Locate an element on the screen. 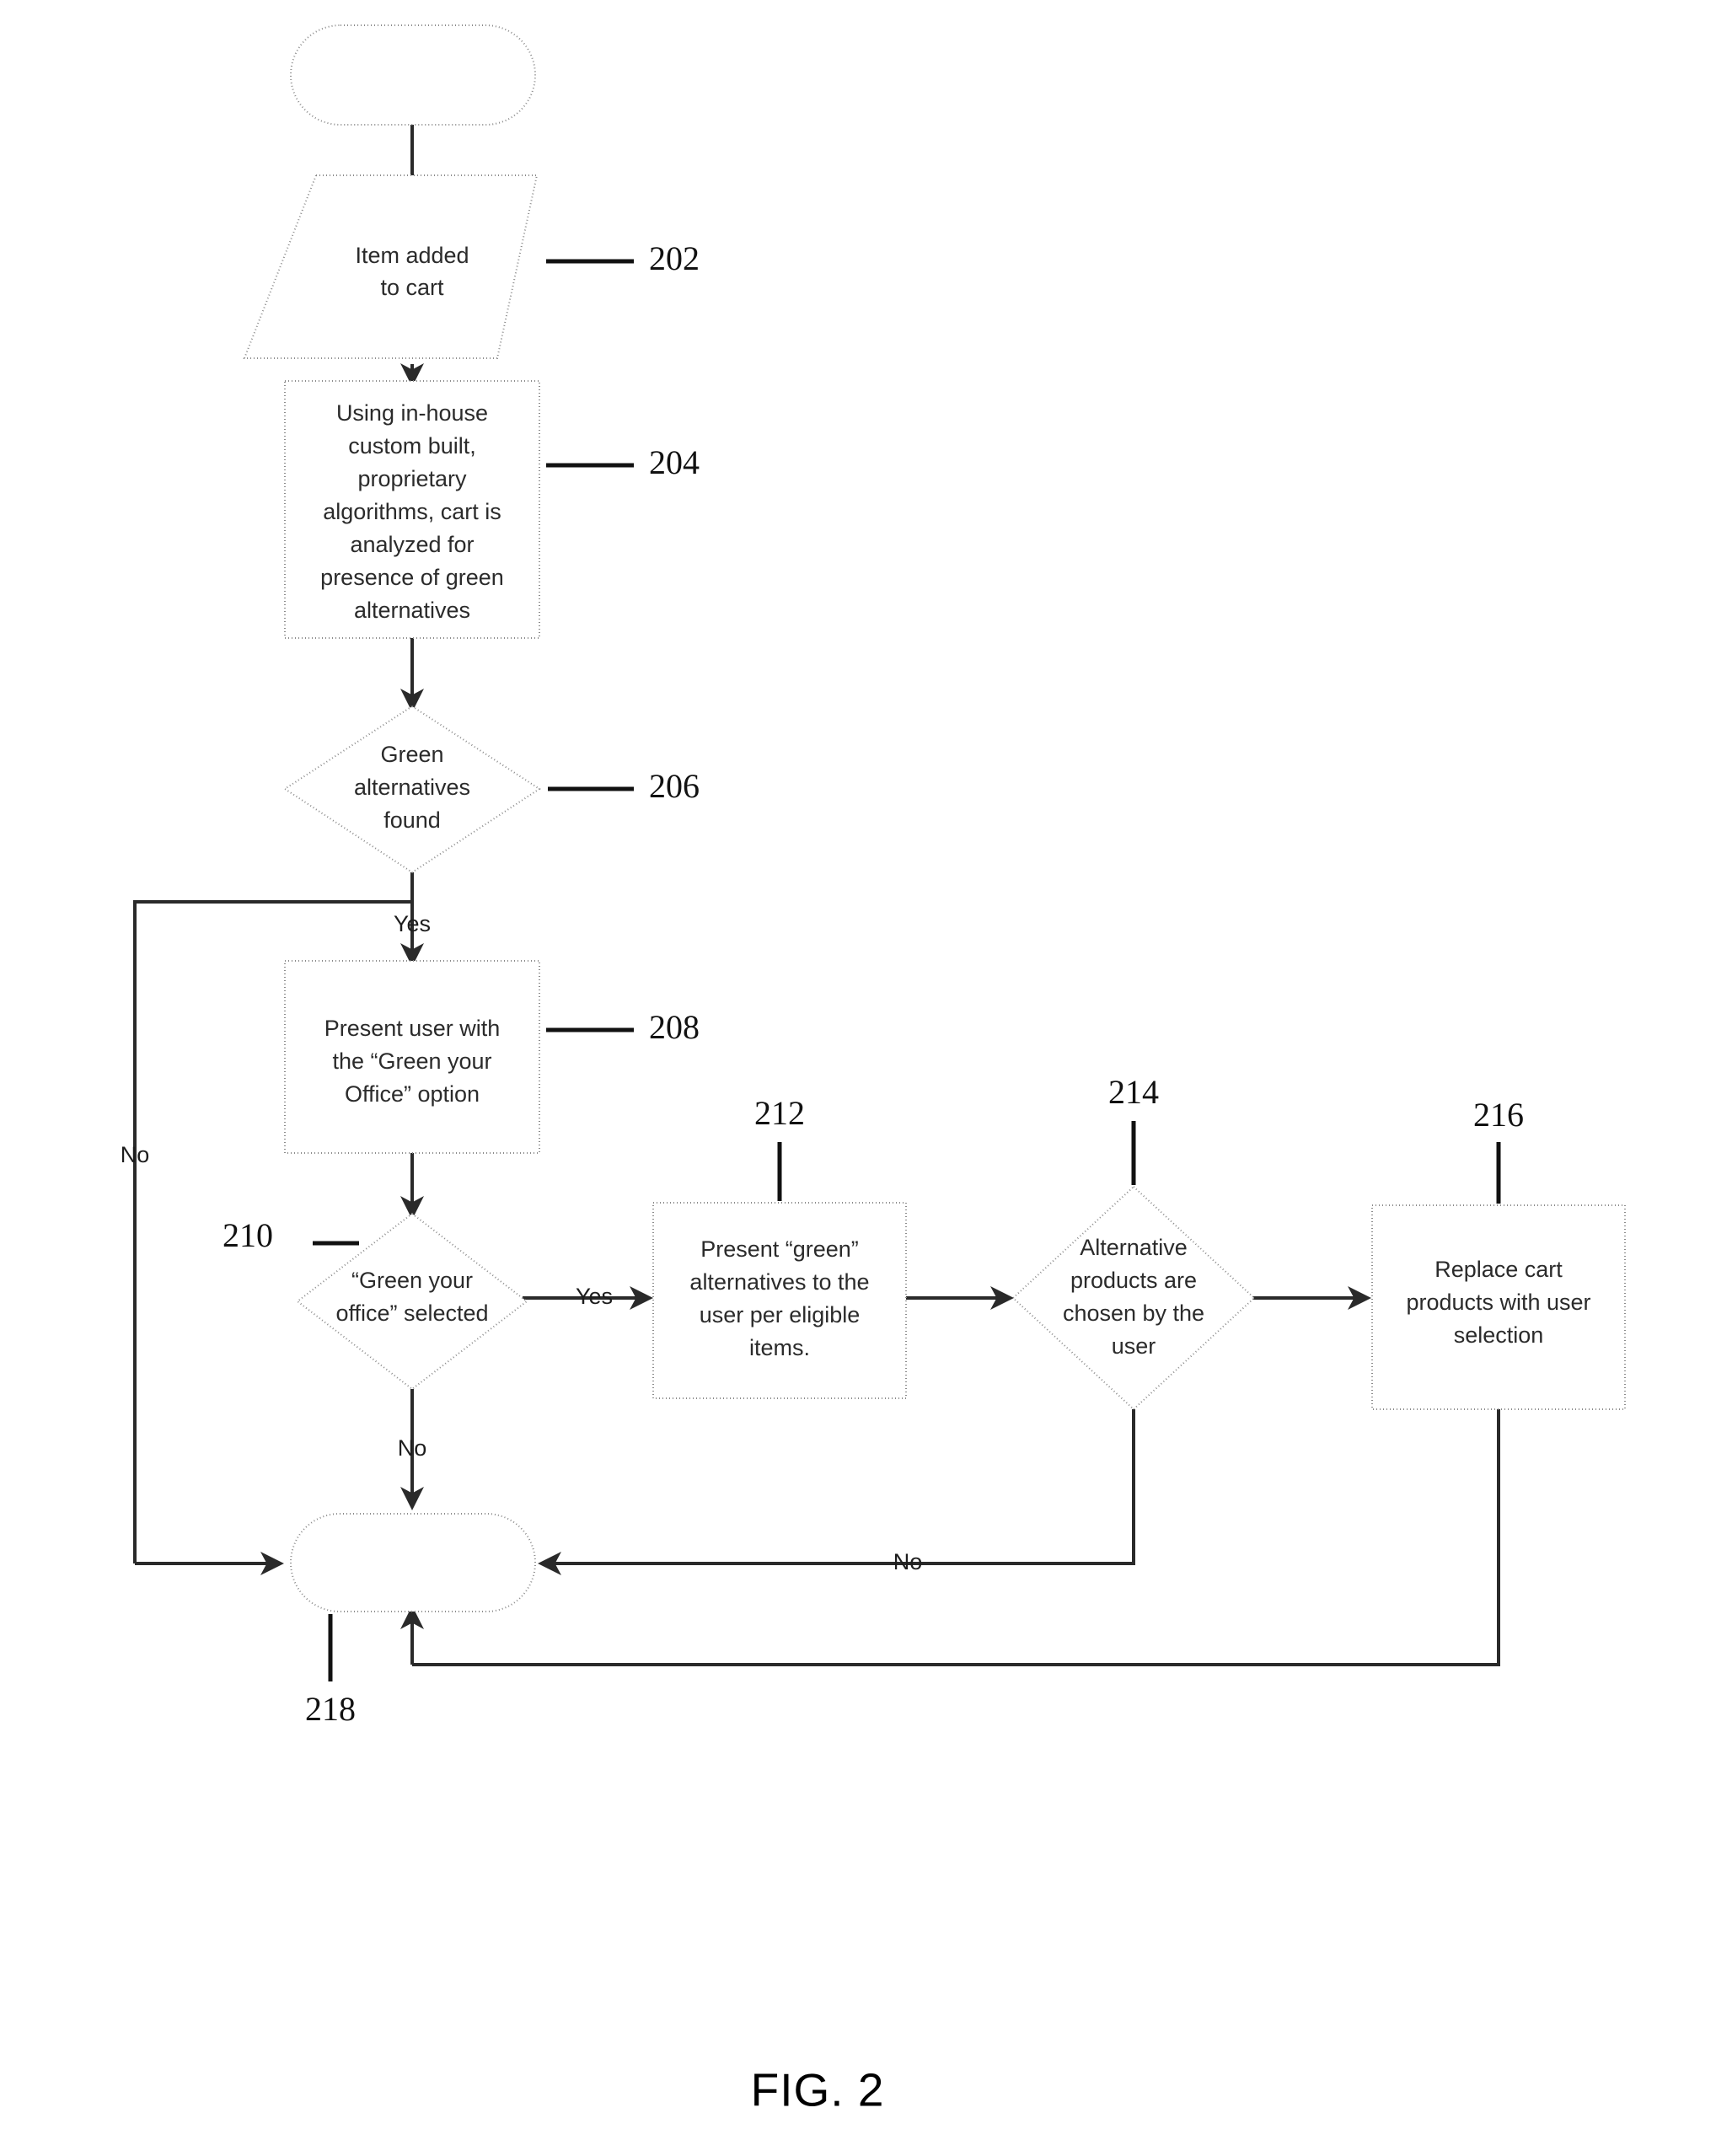  ref-label-214: 214 is located at coordinates (1133, 1129).